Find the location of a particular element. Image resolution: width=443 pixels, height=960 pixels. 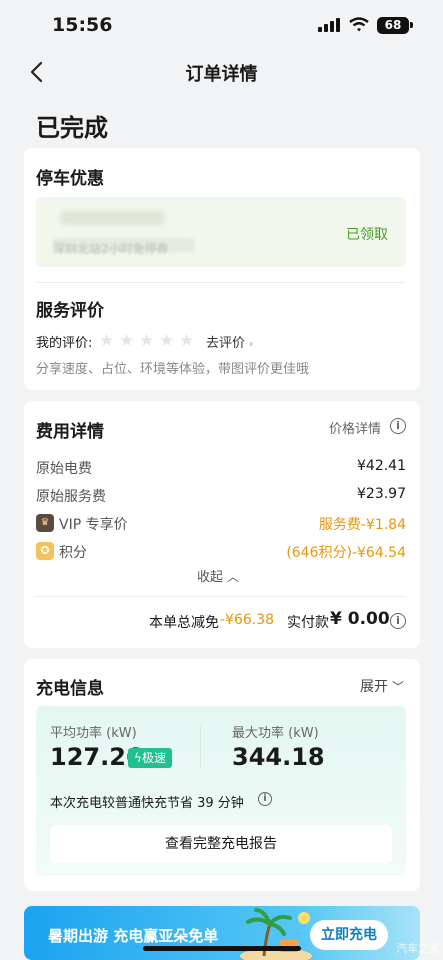

paid-label: 实付款 is located at coordinates (308, 623).